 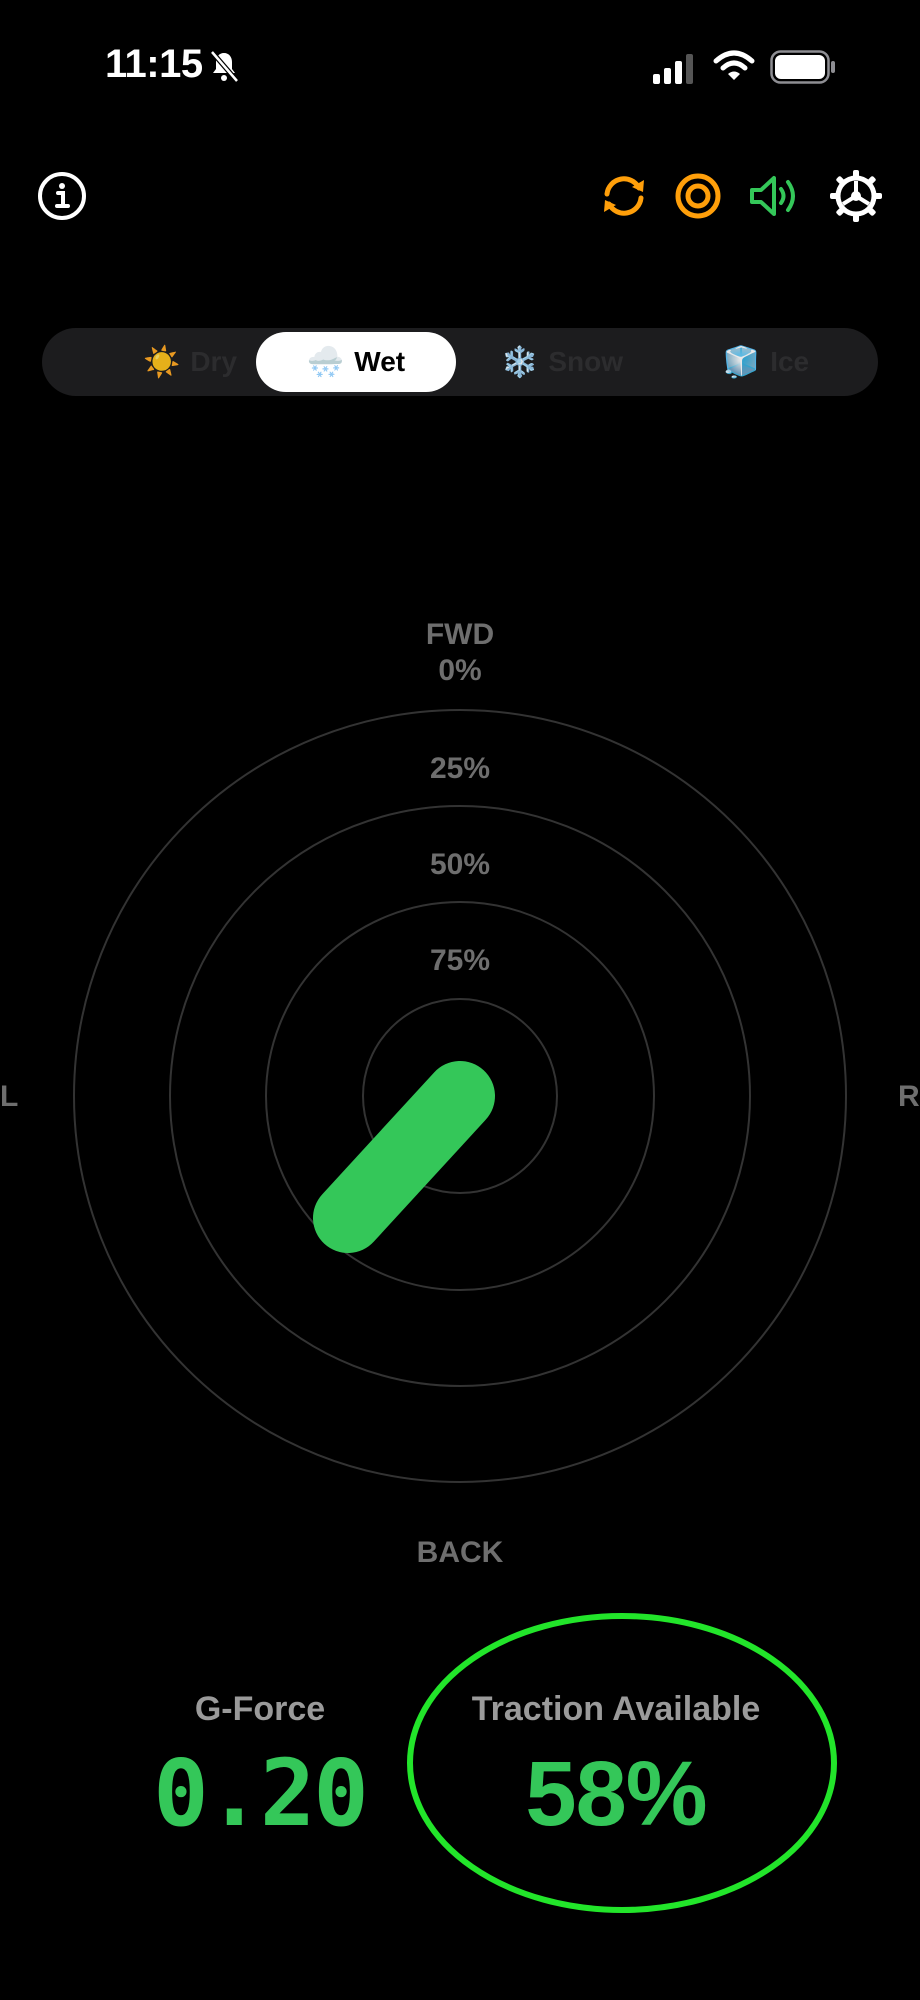 I want to click on gforce-value: 0.20, so click(x=261, y=1793).